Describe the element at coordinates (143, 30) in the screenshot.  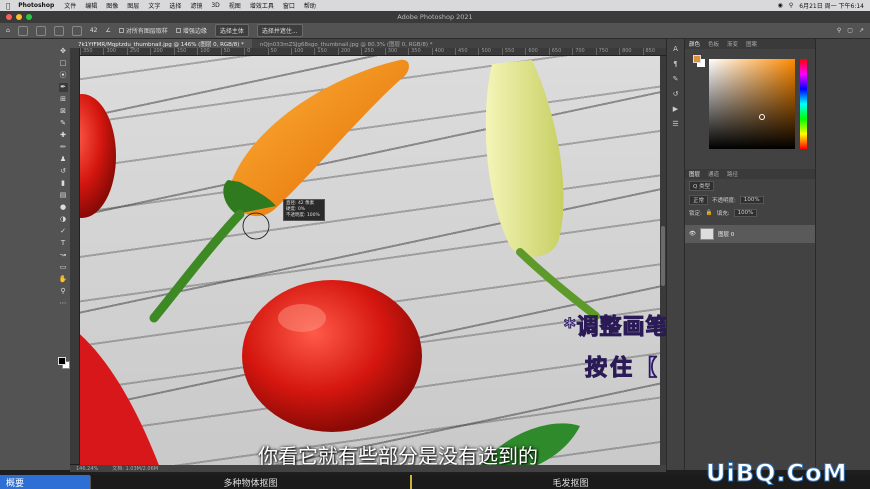
I see `sample-all-layers-checkbox: 对所有图层取样` at that location.